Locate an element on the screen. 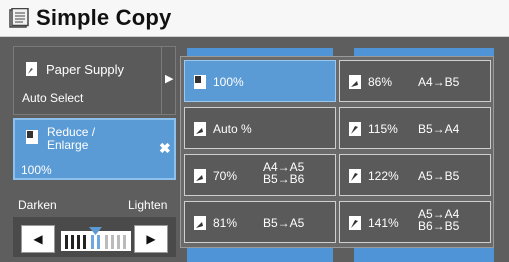  option-100: 100% is located at coordinates (260, 81).